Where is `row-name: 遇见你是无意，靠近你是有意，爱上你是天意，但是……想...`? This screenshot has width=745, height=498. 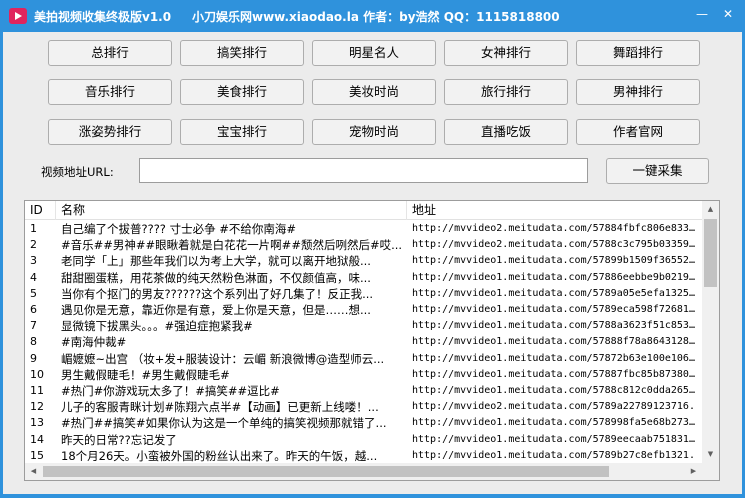 row-name: 遇见你是无意，靠近你是有意，爱上你是天意，但是……想... is located at coordinates (216, 310).